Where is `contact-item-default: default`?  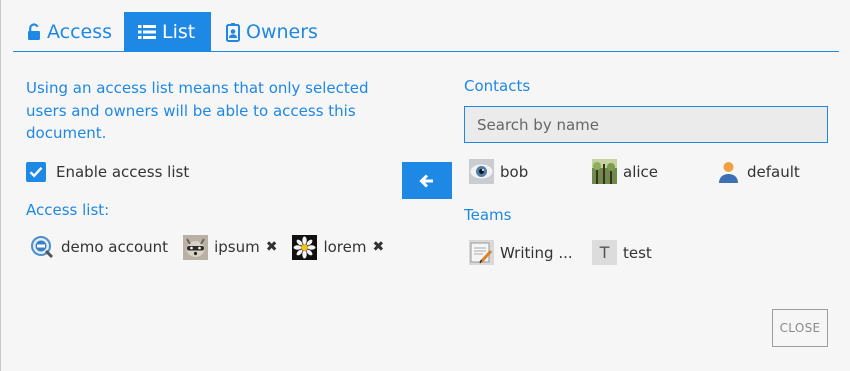
contact-item-default: default is located at coordinates (758, 171).